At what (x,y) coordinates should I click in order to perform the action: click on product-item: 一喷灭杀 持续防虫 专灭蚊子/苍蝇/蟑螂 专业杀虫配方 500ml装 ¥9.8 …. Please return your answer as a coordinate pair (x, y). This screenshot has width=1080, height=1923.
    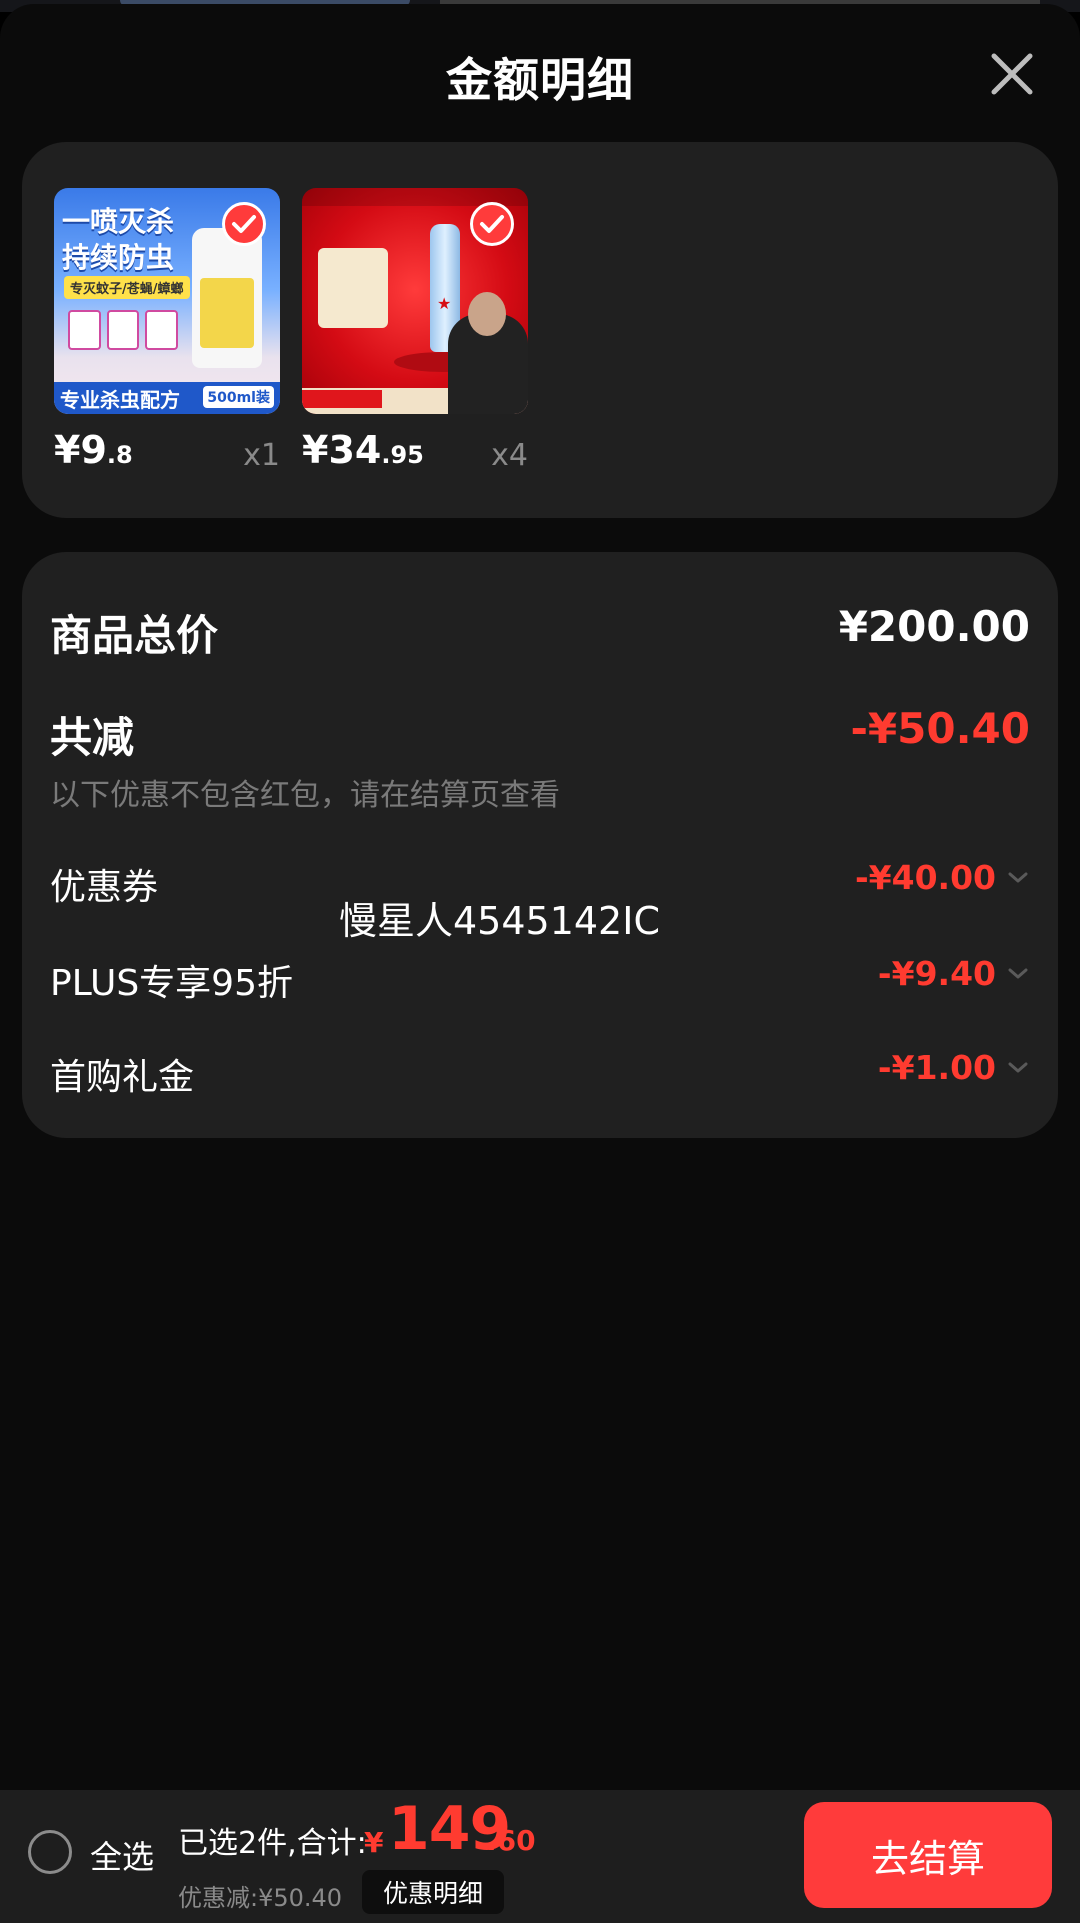
    Looking at the image, I should click on (167, 330).